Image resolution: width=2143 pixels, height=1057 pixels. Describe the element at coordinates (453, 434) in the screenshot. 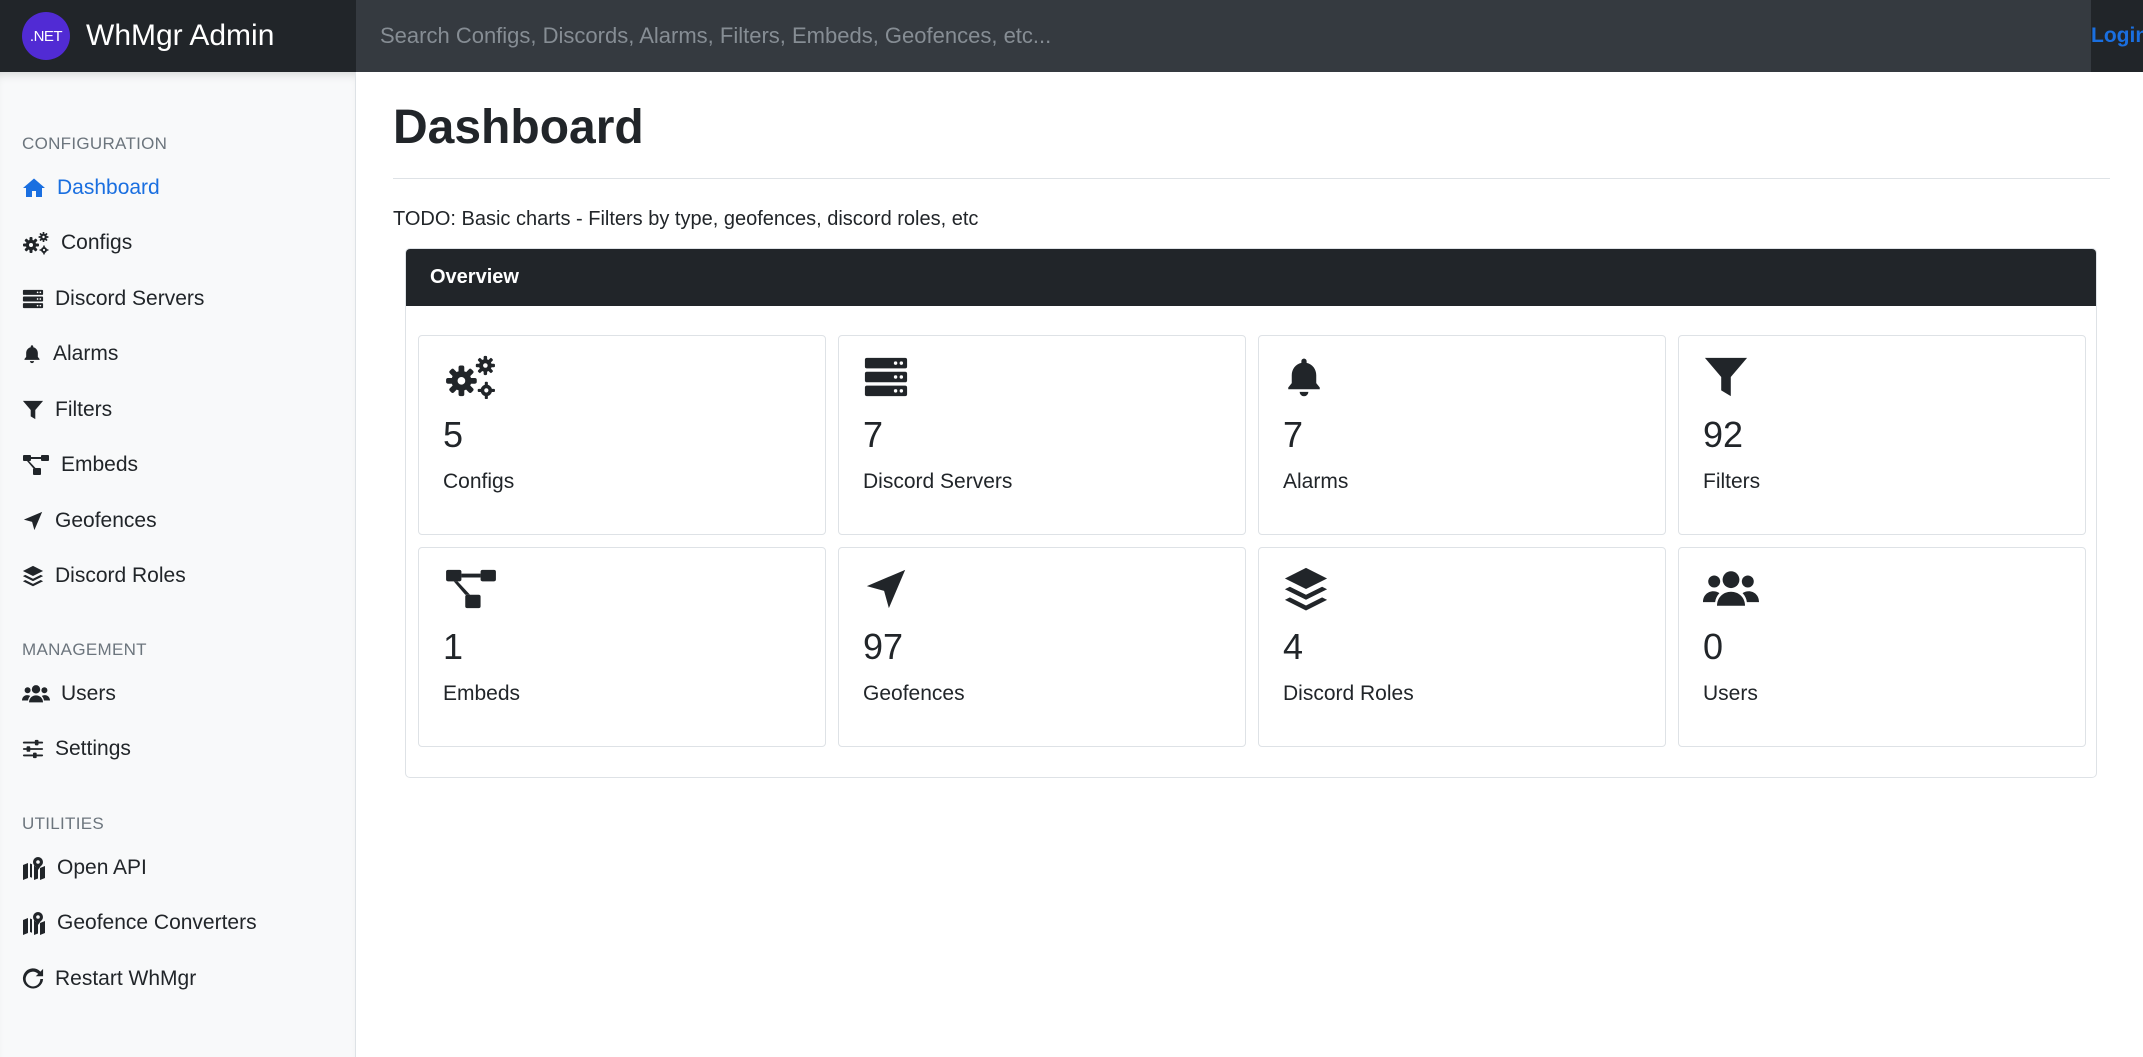

I see `stat-count: 5` at that location.